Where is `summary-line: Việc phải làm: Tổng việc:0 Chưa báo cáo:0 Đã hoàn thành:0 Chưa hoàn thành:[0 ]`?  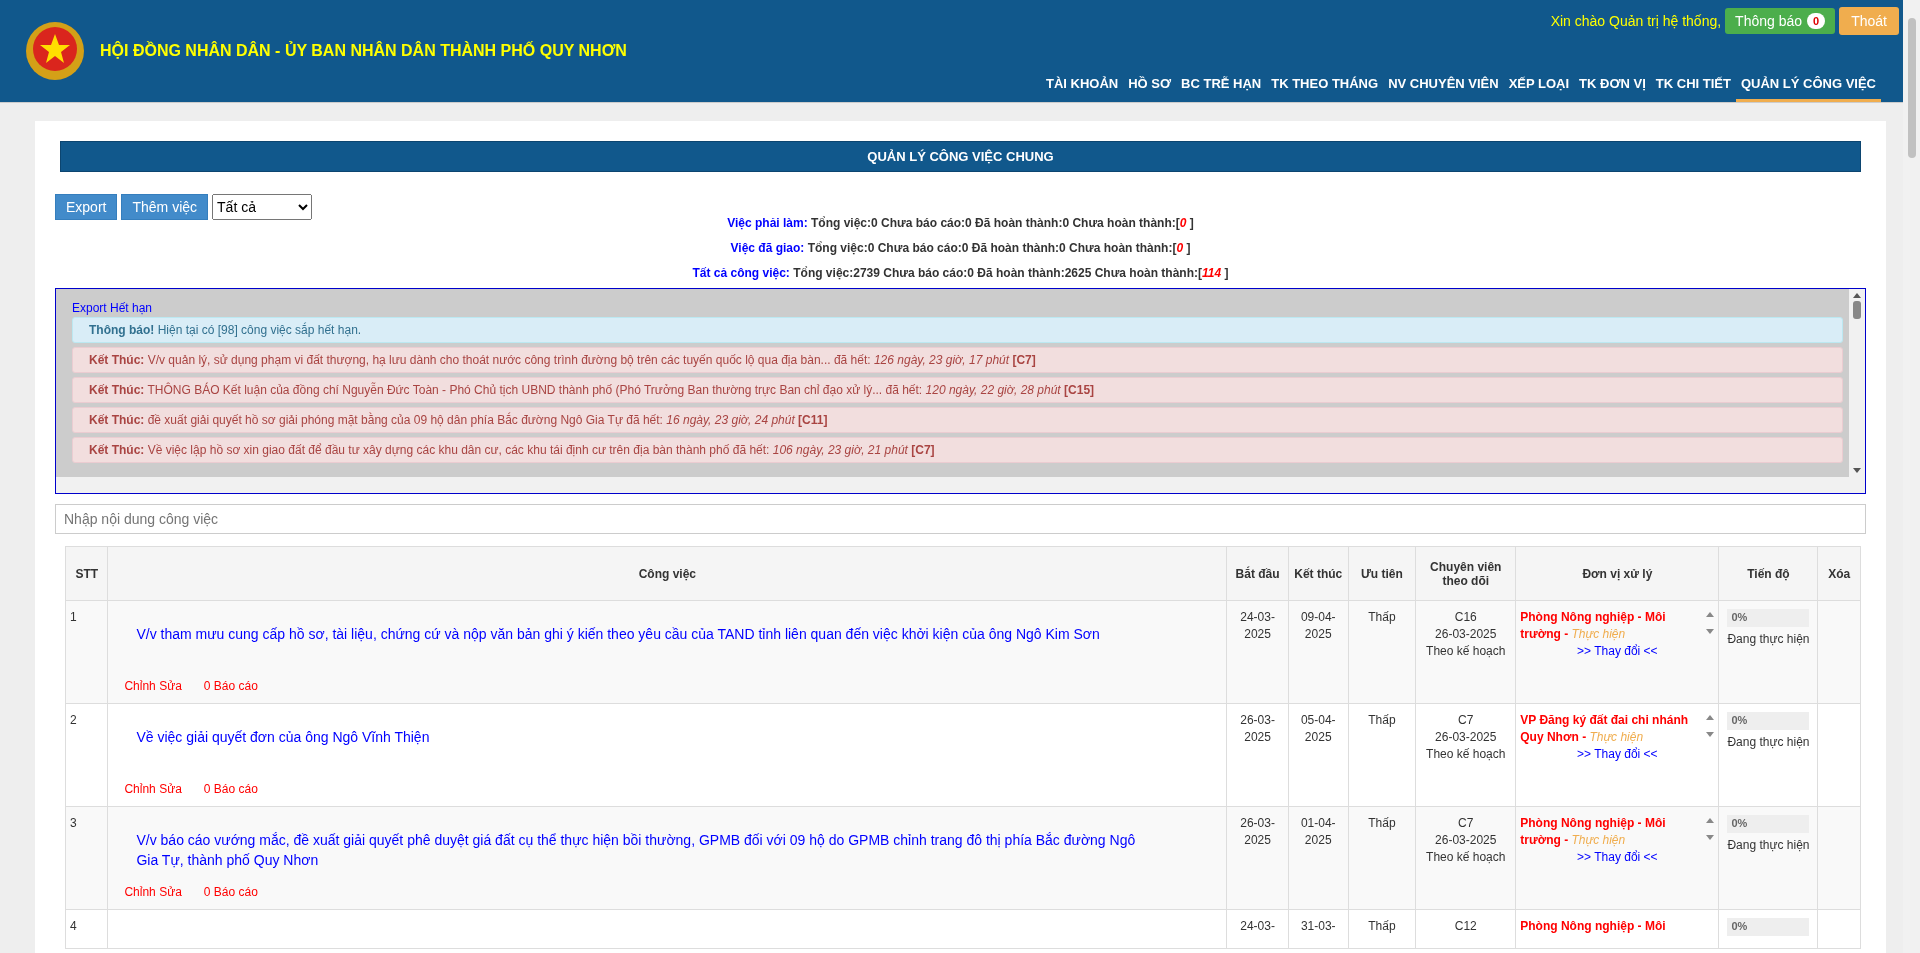 summary-line: Việc phải làm: Tổng việc:0 Chưa báo cáo:0 Đã hoàn thành:0 Chưa hoàn thành:[0 ] is located at coordinates (960, 223).